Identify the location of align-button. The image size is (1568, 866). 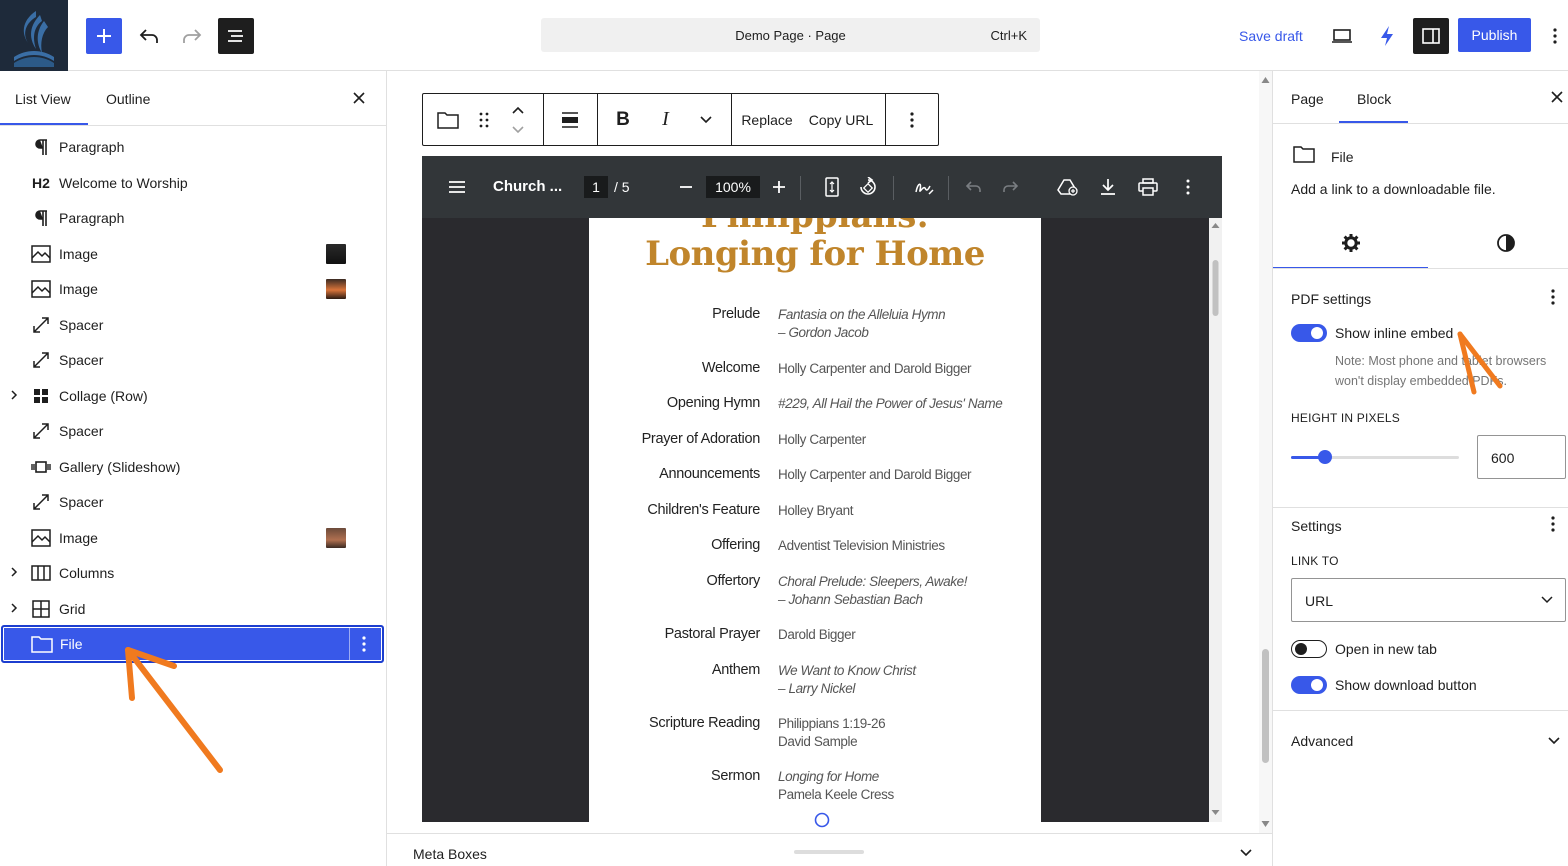
(570, 119).